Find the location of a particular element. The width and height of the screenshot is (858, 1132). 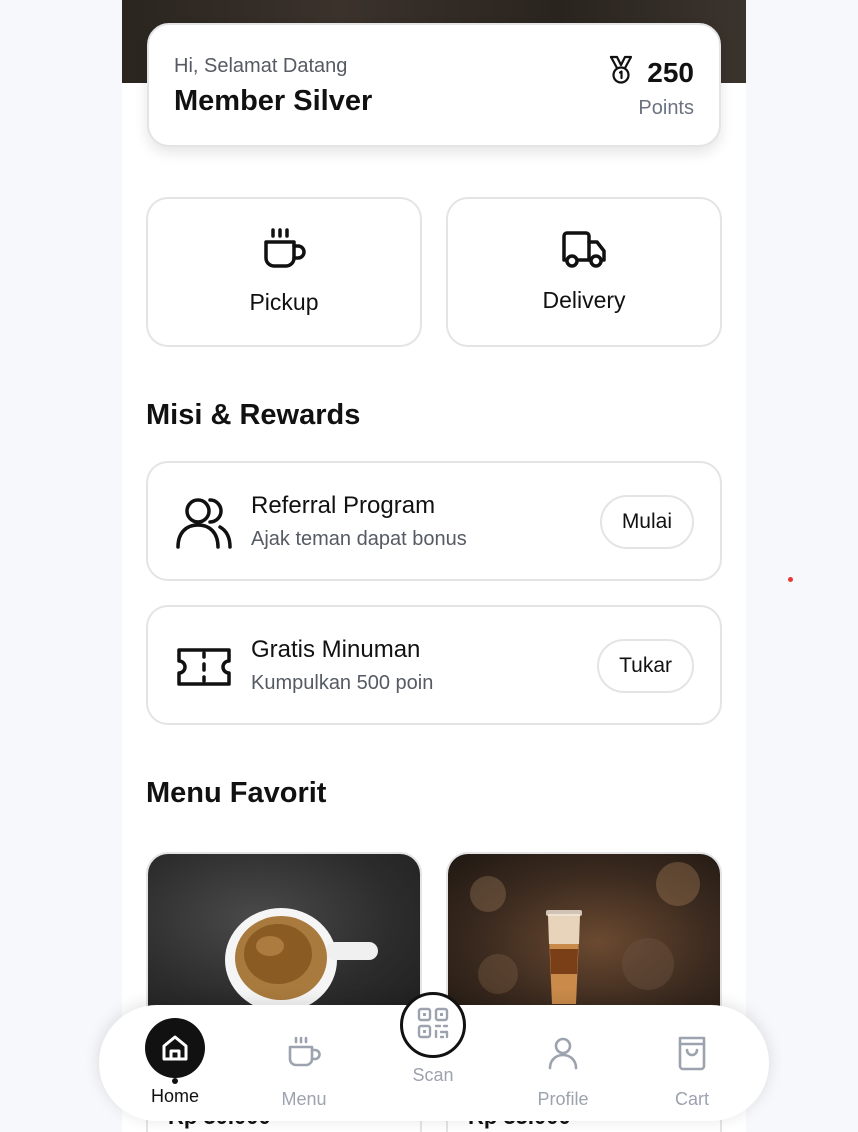

nav-label: Home is located at coordinates (174, 1096).